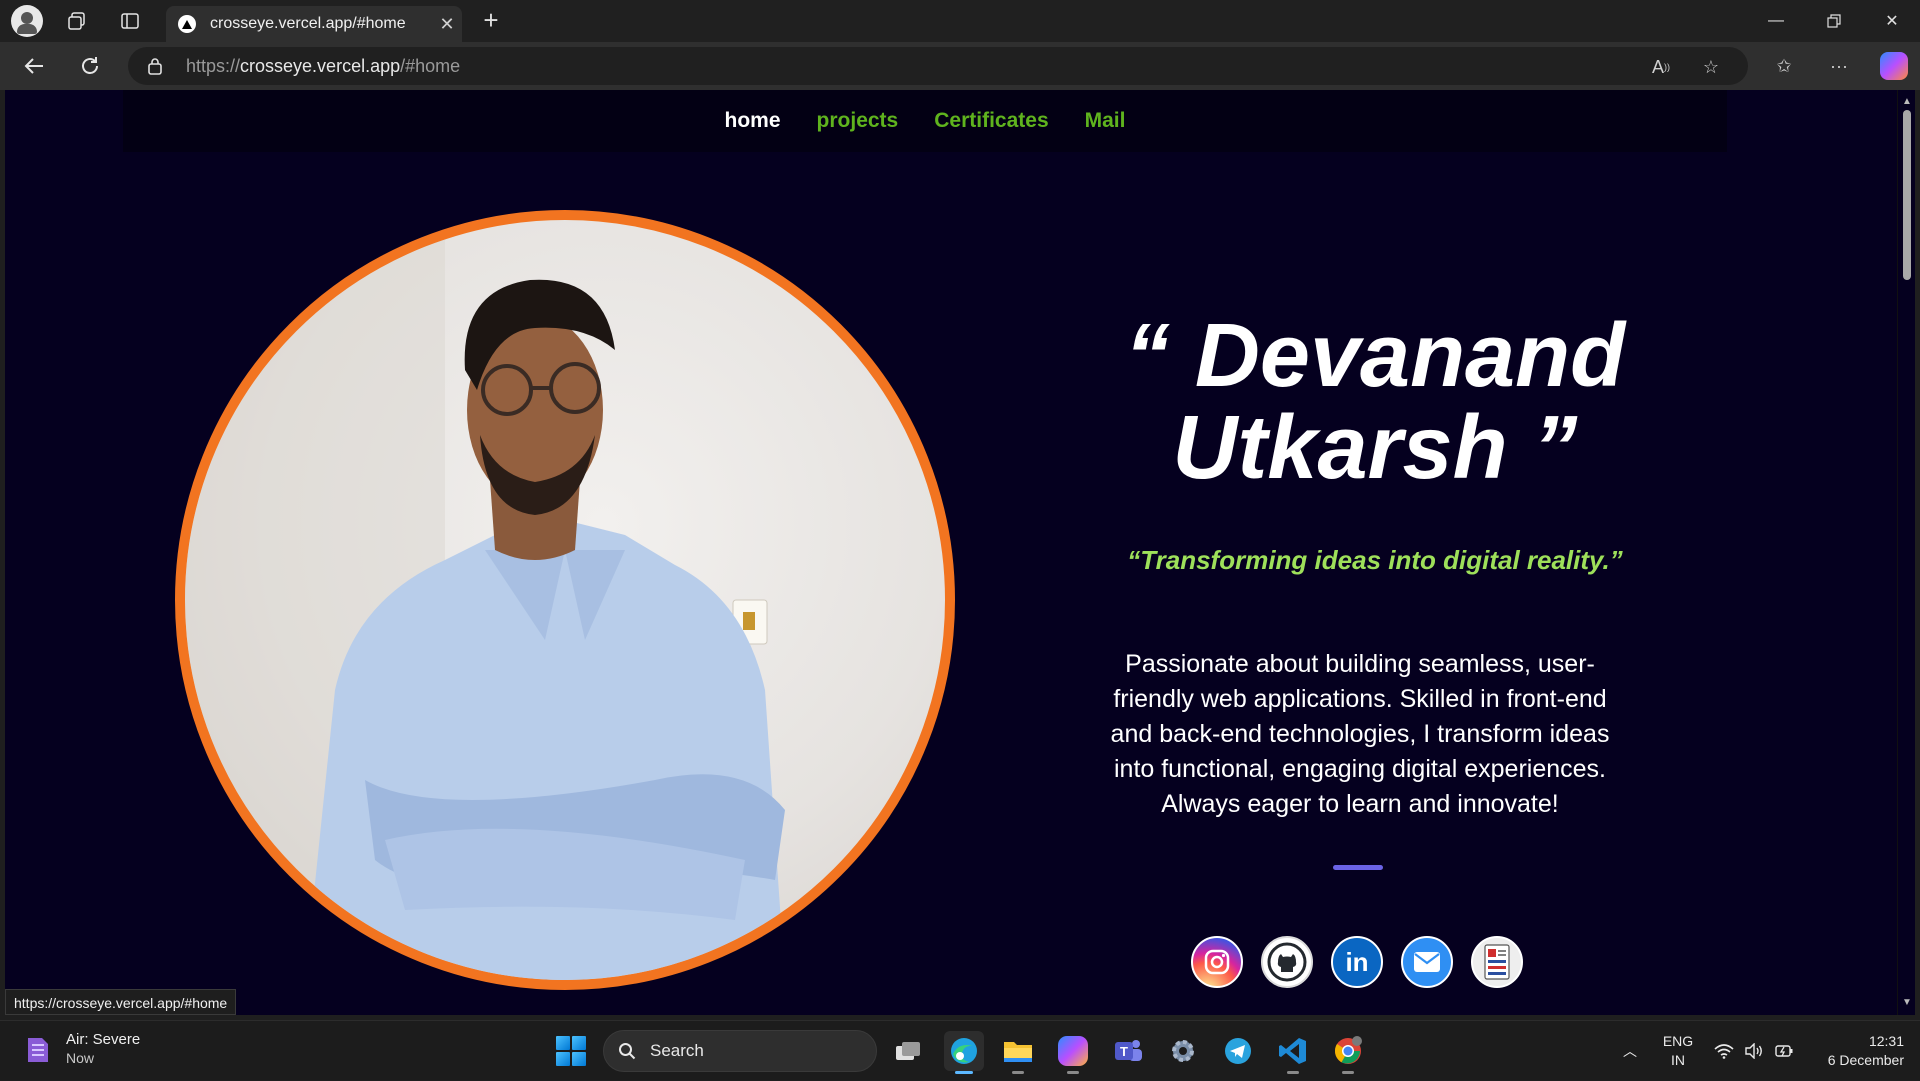 Image resolution: width=1920 pixels, height=1081 pixels. I want to click on clock: 12:31 6 December, so click(1856, 1051).